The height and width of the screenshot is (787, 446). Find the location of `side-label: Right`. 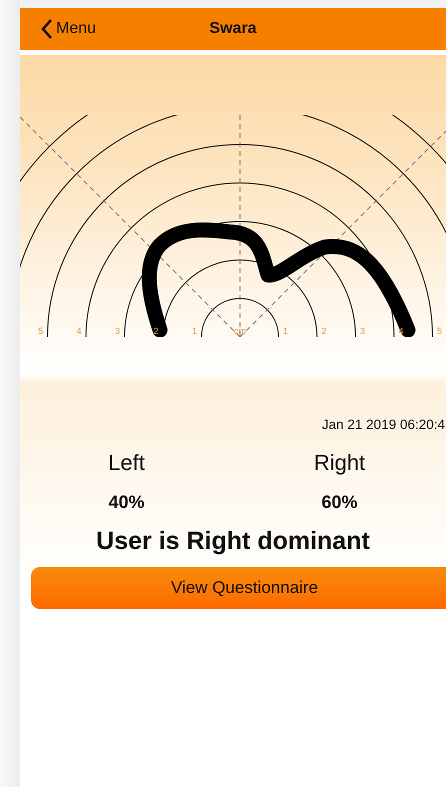

side-label: Right is located at coordinates (340, 463).